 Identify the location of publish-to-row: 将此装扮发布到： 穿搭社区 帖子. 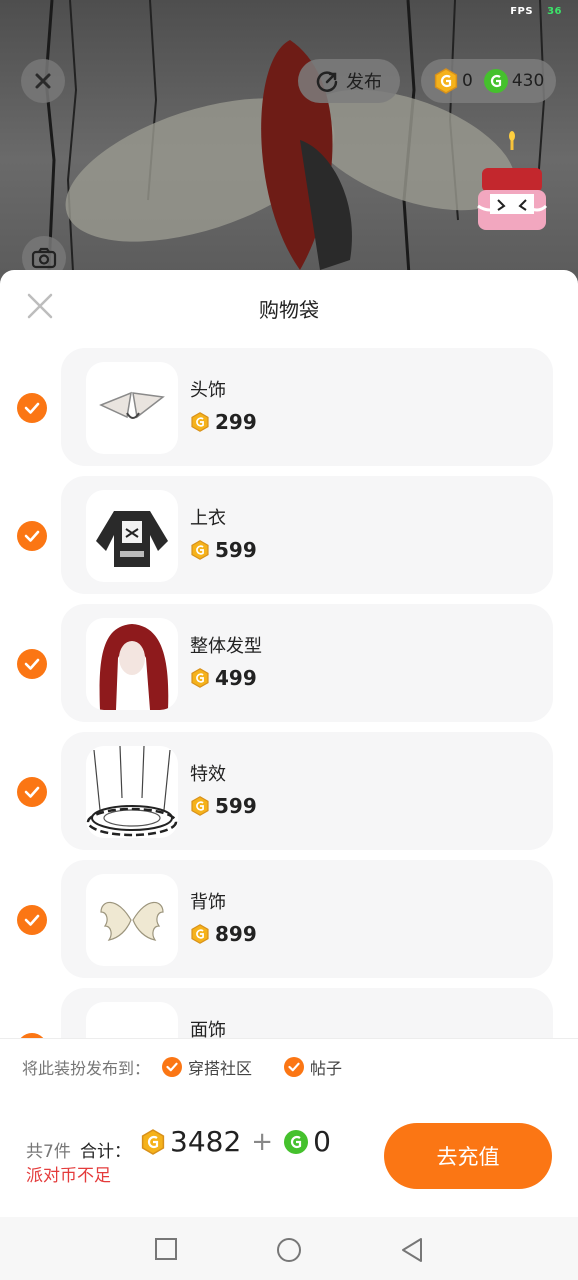
(289, 1067).